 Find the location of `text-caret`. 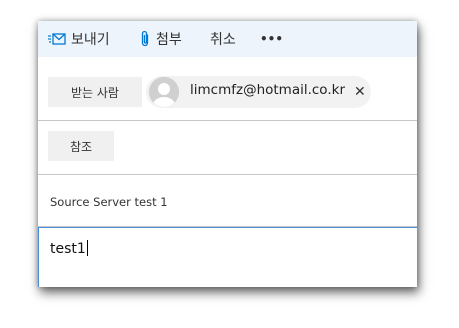

text-caret is located at coordinates (87, 248).